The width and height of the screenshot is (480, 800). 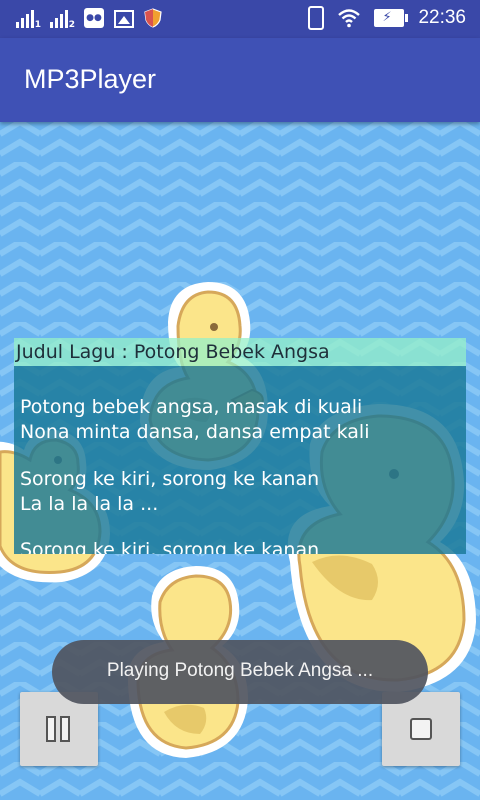 I want to click on pause-icon, so click(x=59, y=729).